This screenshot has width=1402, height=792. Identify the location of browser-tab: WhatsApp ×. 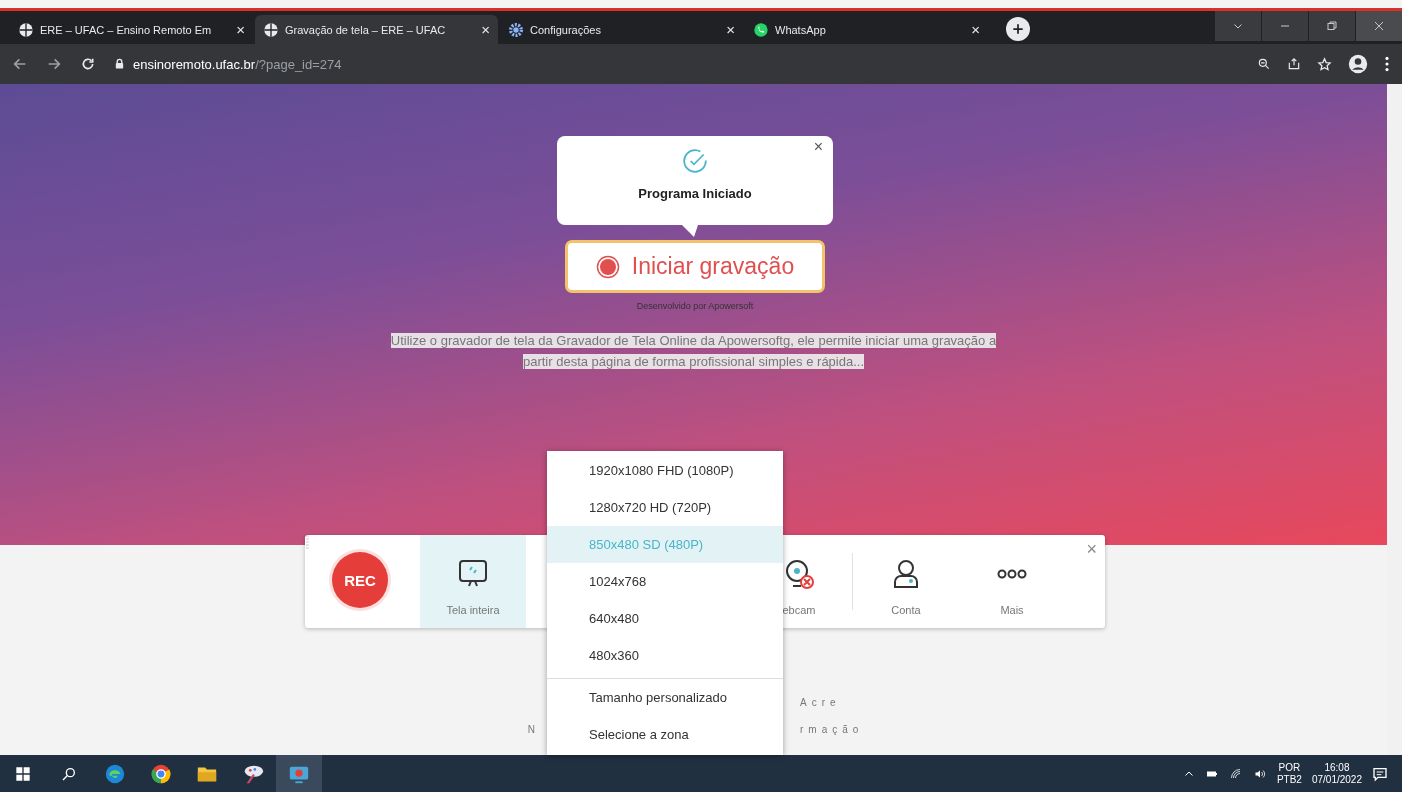
(866, 29).